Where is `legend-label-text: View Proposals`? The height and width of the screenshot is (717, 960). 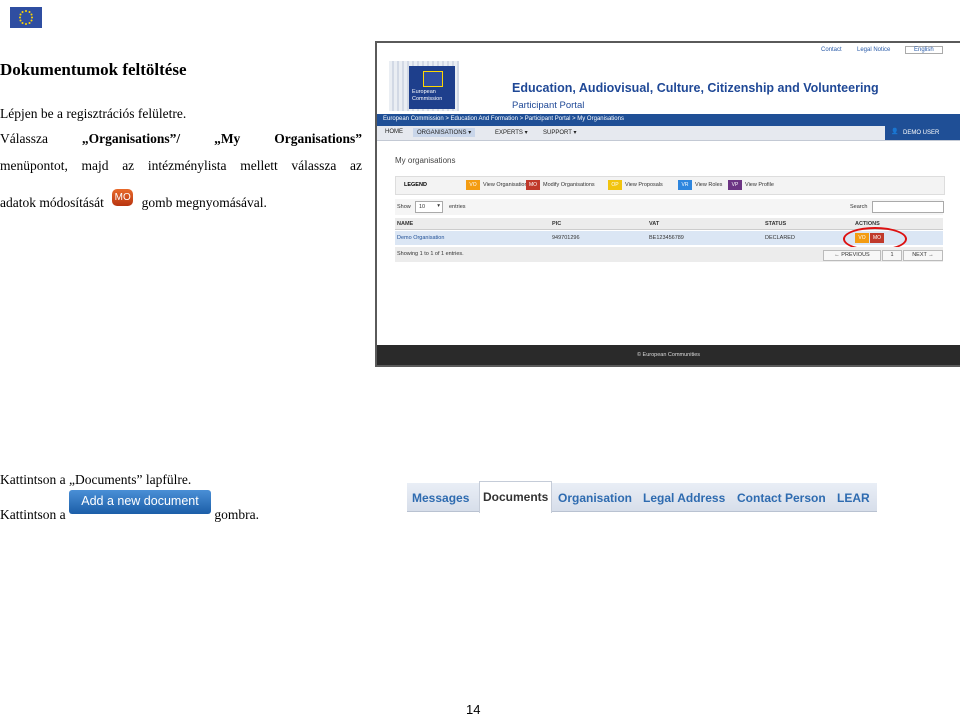 legend-label-text: View Proposals is located at coordinates (644, 185).